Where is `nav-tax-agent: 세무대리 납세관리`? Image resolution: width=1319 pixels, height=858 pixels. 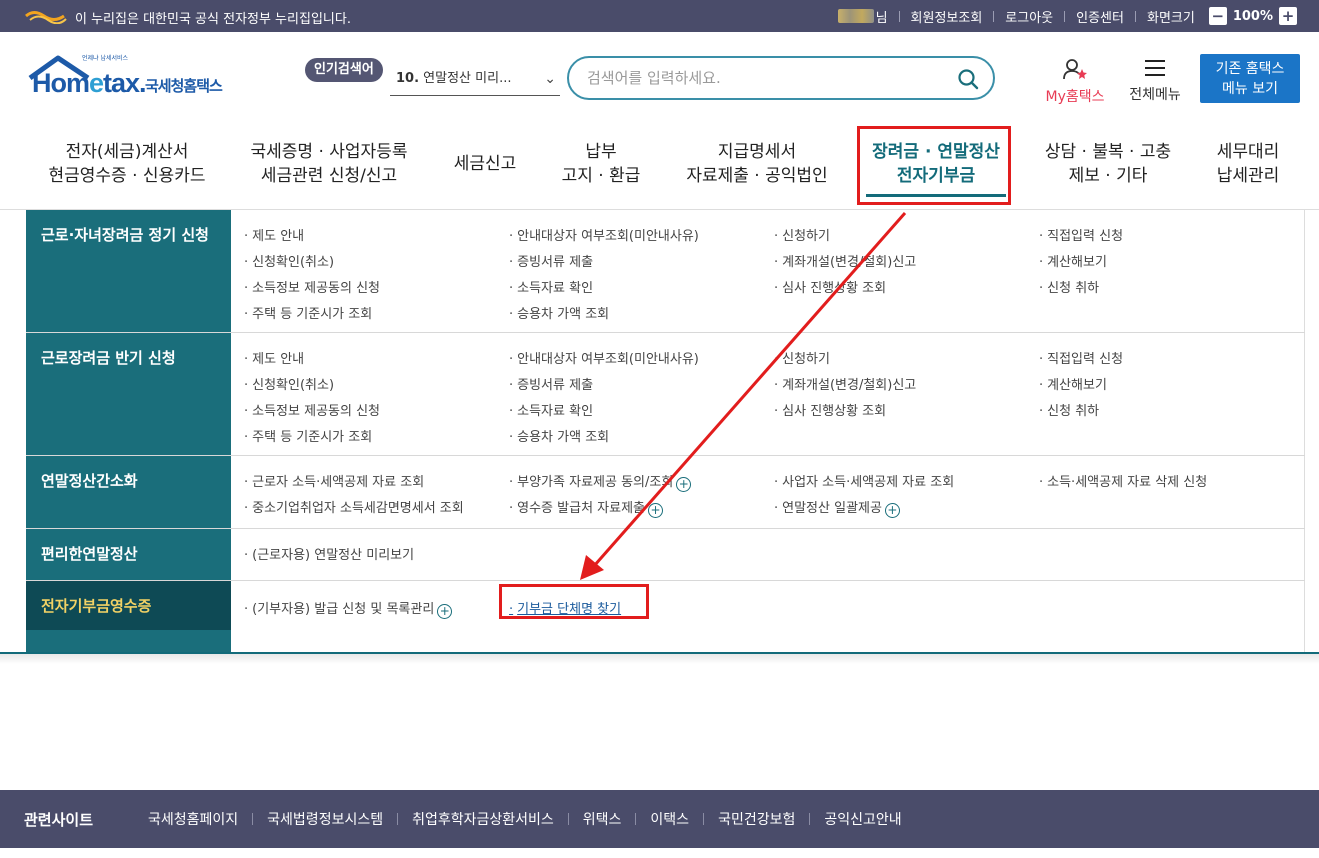
nav-tax-agent: 세무대리 납세관리 is located at coordinates (1248, 164).